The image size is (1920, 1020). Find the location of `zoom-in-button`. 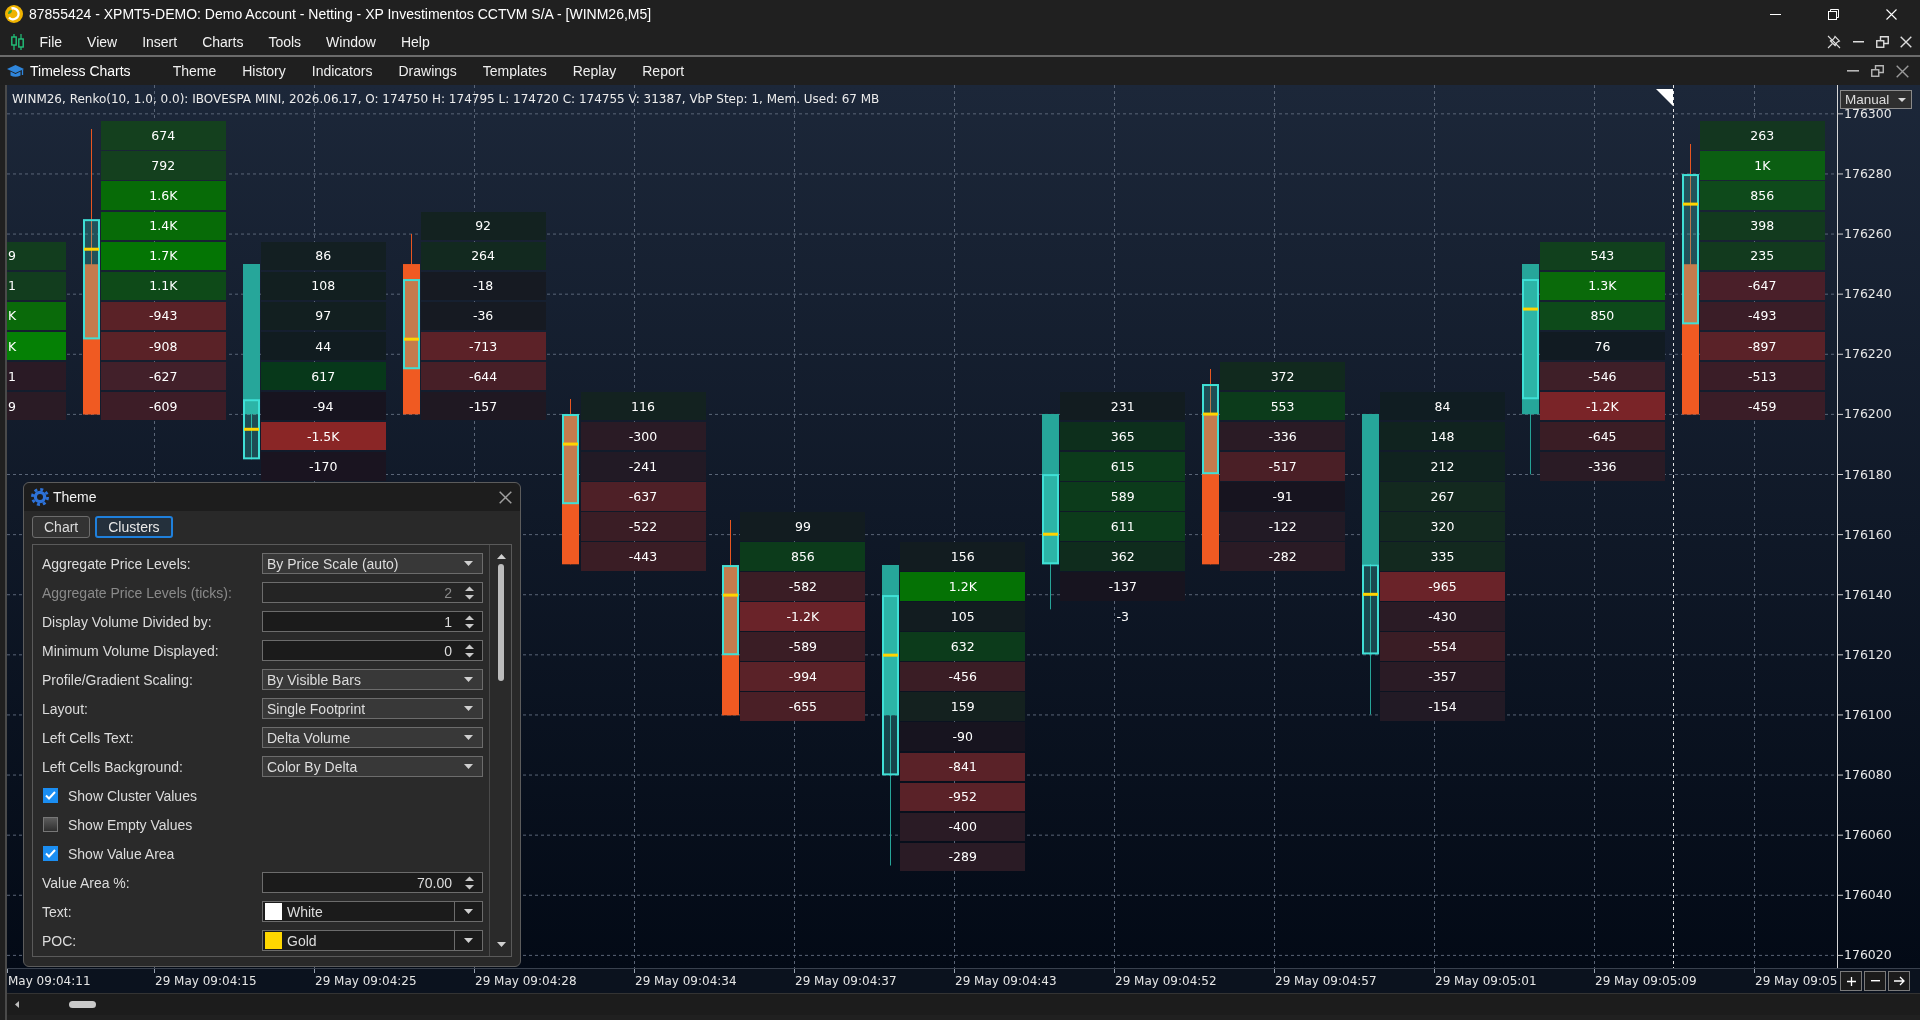

zoom-in-button is located at coordinates (1851, 981).